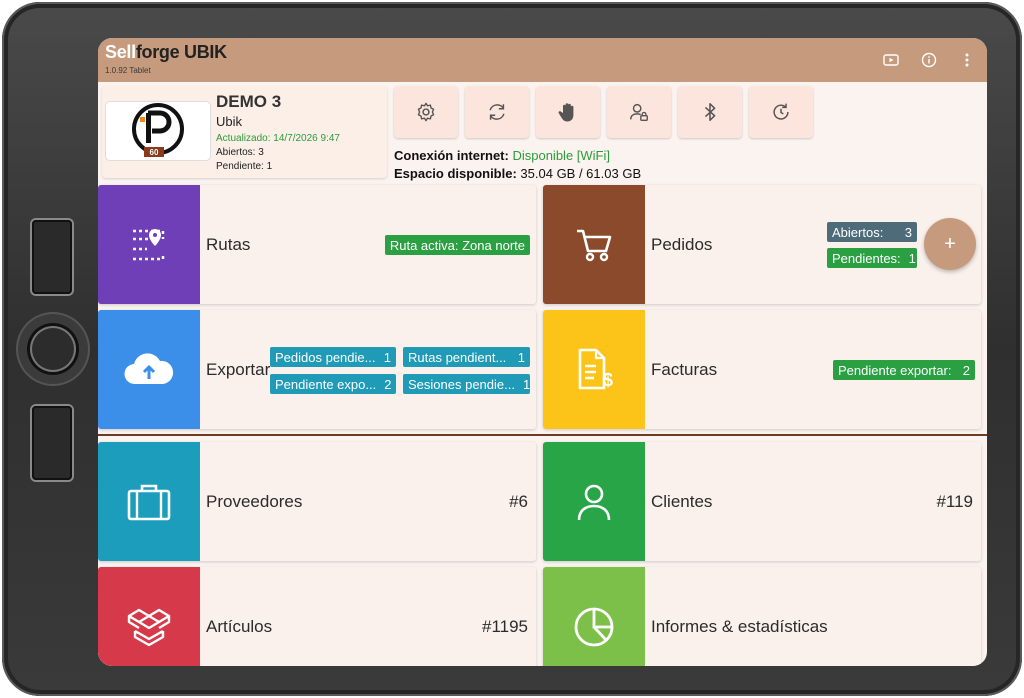 The width and height of the screenshot is (1024, 698). I want to click on storage-status: Espacio disponible: 35.04 GB / 61.03 GB, so click(518, 173).